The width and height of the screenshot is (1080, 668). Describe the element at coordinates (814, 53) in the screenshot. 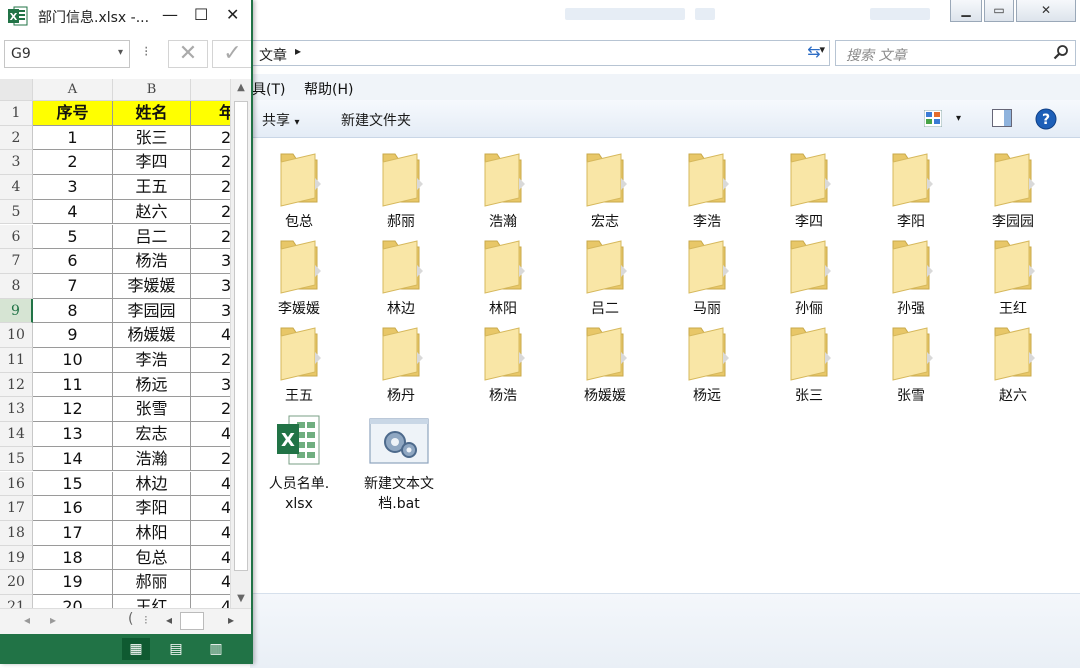

I see `refresh-icon: ⇆` at that location.